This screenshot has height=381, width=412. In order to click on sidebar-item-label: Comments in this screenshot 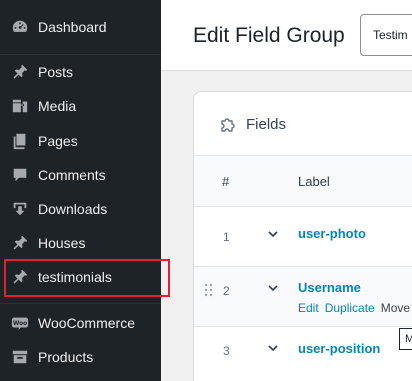, I will do `click(72, 175)`.